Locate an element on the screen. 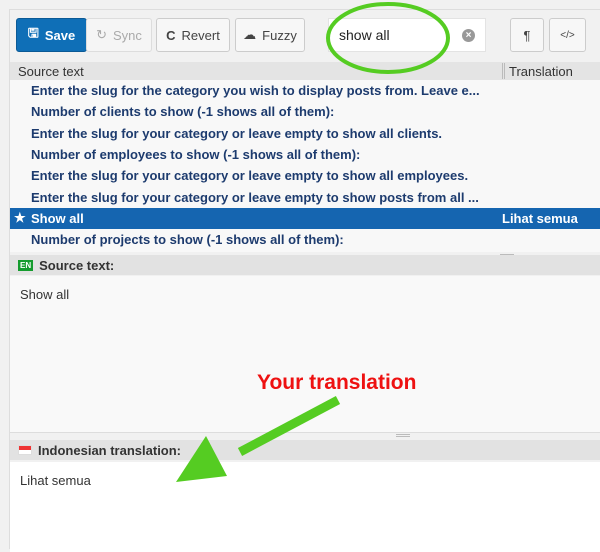  highlight-ellipse is located at coordinates (388, 38).